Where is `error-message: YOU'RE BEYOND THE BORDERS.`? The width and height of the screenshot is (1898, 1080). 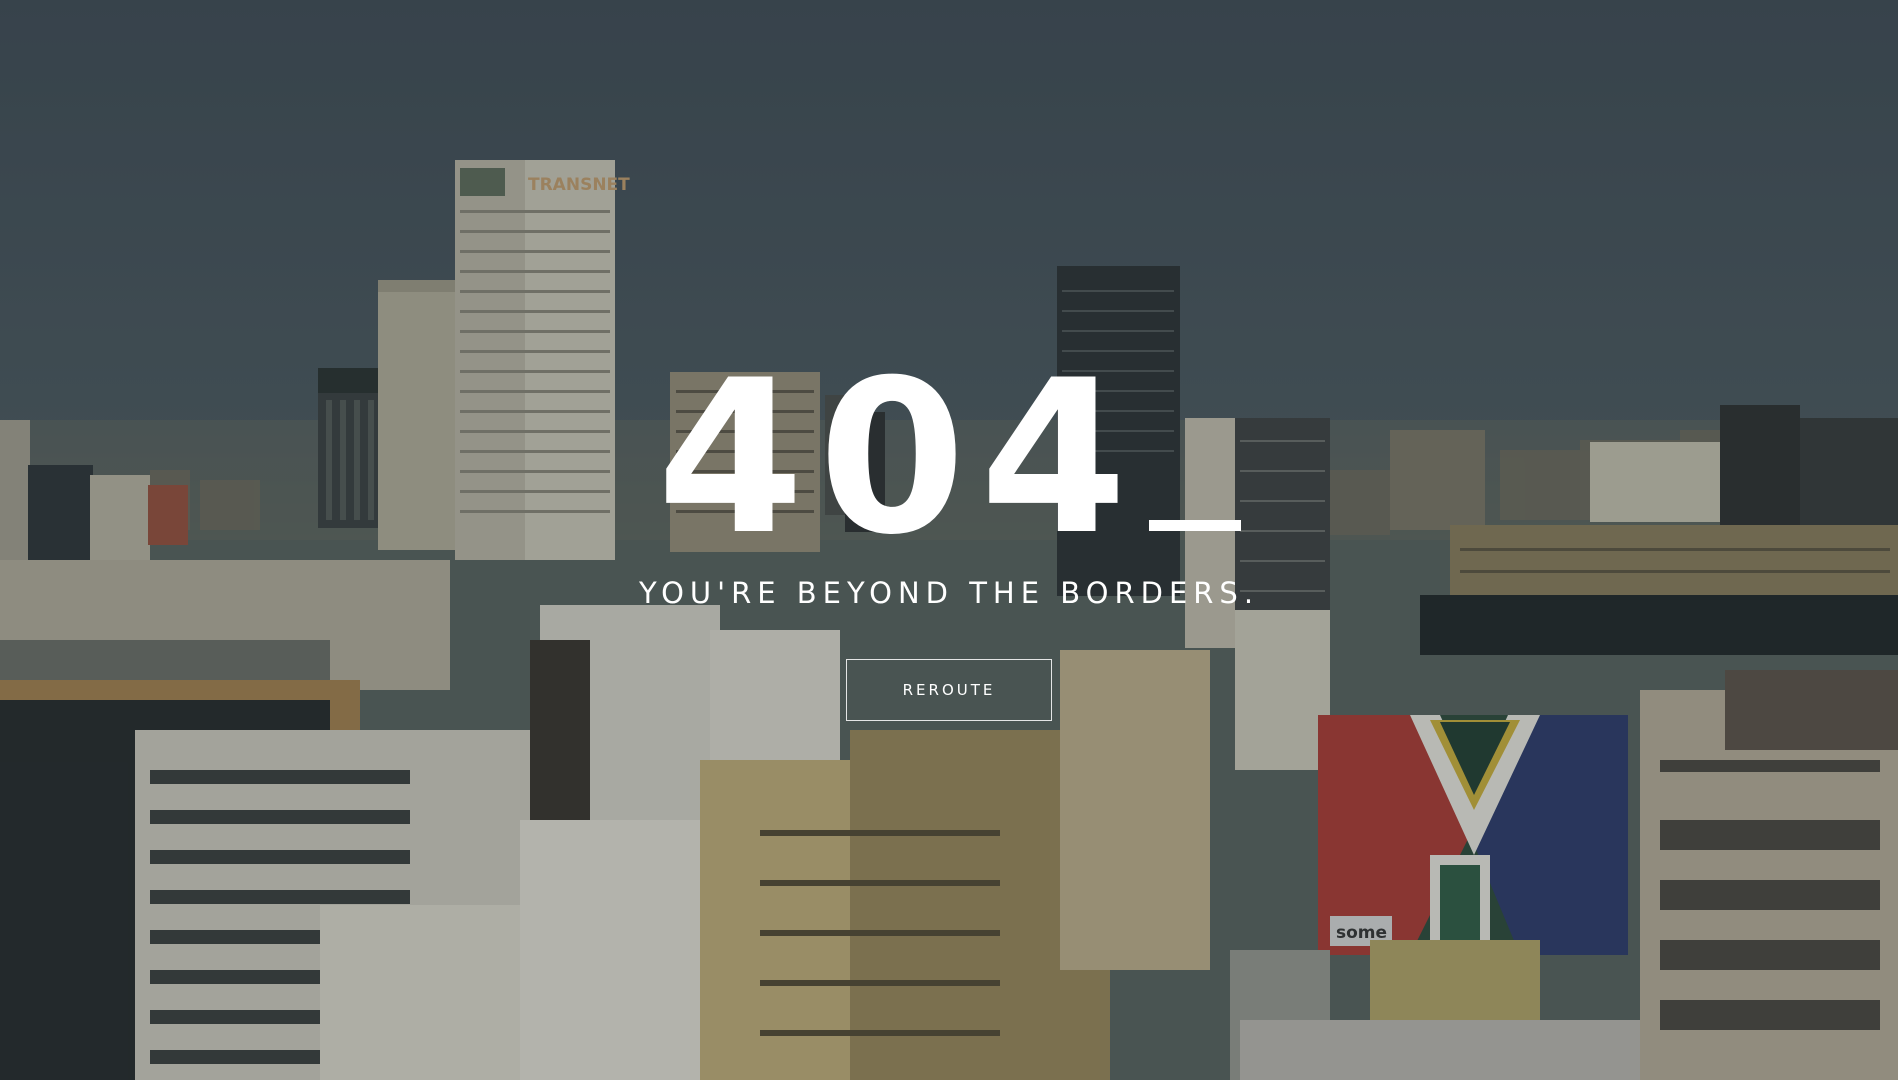
error-message: YOU'RE BEYOND THE BORDERS. is located at coordinates (949, 593).